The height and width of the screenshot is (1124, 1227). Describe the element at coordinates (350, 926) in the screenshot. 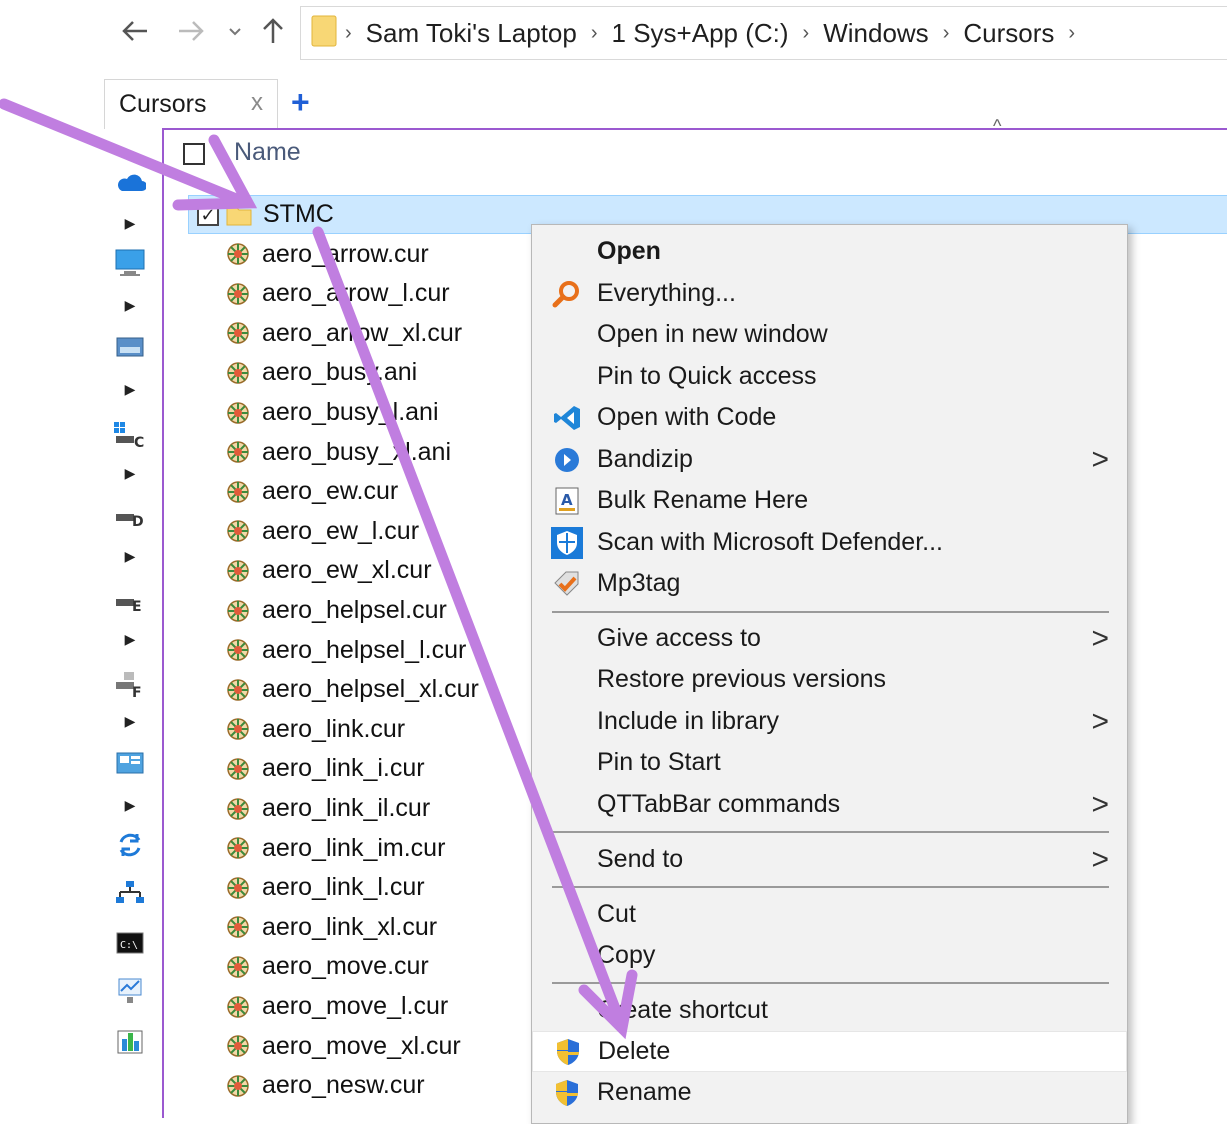

I see `file-name: aero_link_xl.cur` at that location.